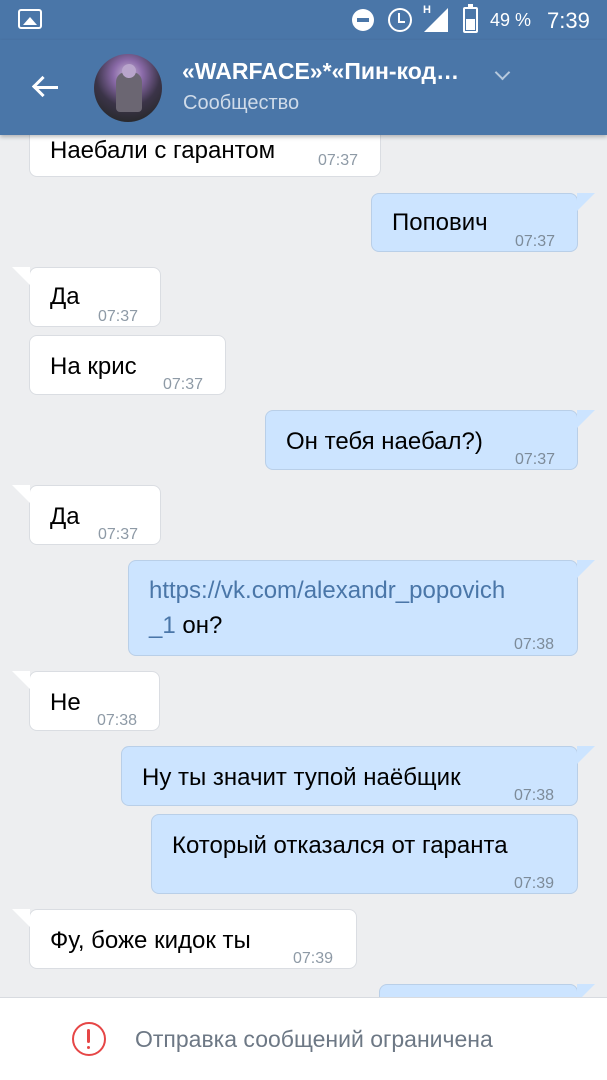  I want to click on restriction-message: Отправка сообщений ограничена, so click(314, 1039).